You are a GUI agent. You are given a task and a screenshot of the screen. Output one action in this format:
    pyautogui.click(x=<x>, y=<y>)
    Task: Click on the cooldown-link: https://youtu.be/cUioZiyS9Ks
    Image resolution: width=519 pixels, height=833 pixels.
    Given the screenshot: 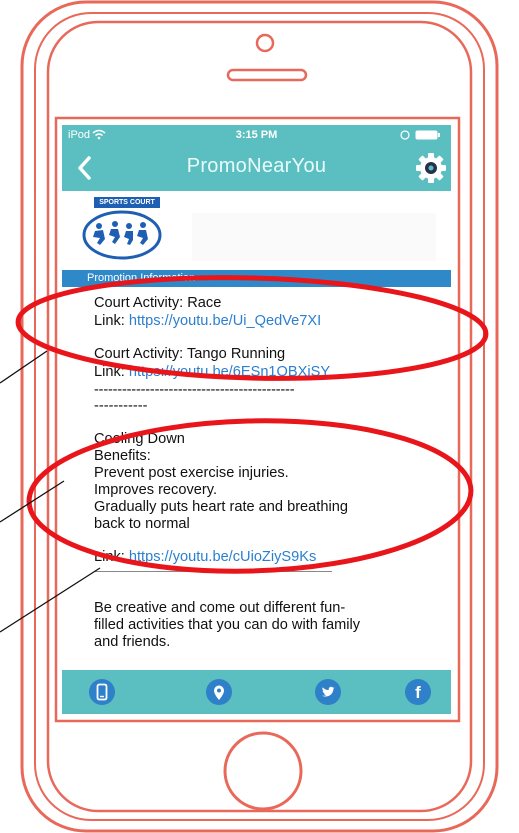 What is the action you would take?
    pyautogui.click(x=222, y=557)
    